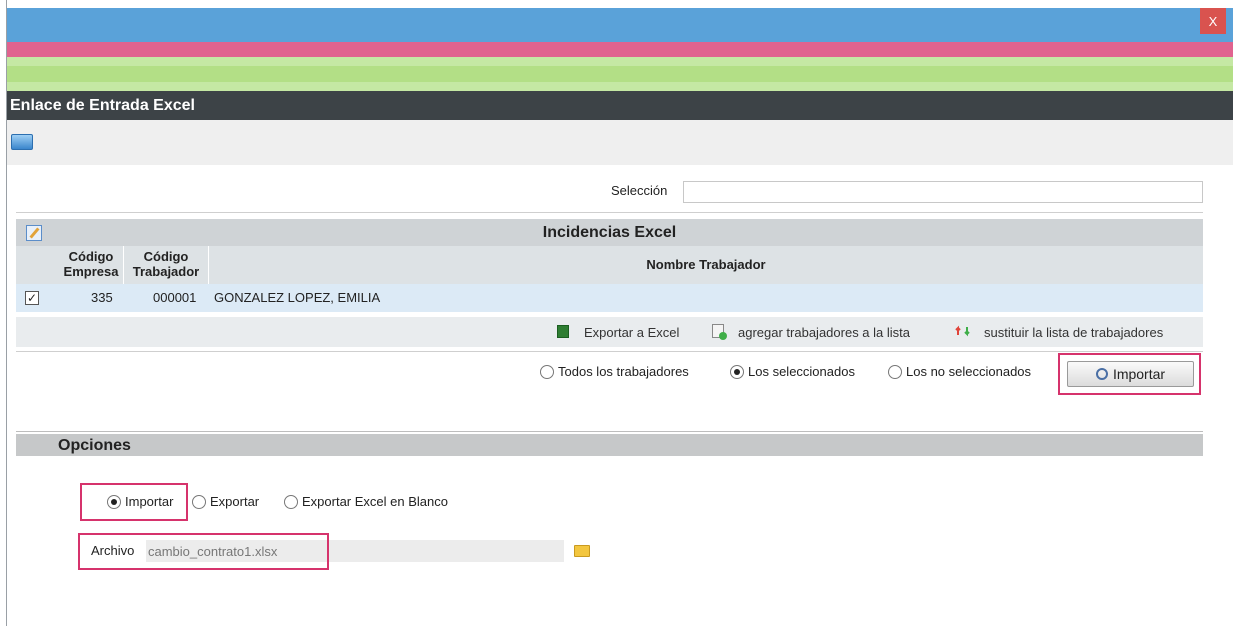  Describe the element at coordinates (94, 445) in the screenshot. I see `options-title: Opciones` at that location.